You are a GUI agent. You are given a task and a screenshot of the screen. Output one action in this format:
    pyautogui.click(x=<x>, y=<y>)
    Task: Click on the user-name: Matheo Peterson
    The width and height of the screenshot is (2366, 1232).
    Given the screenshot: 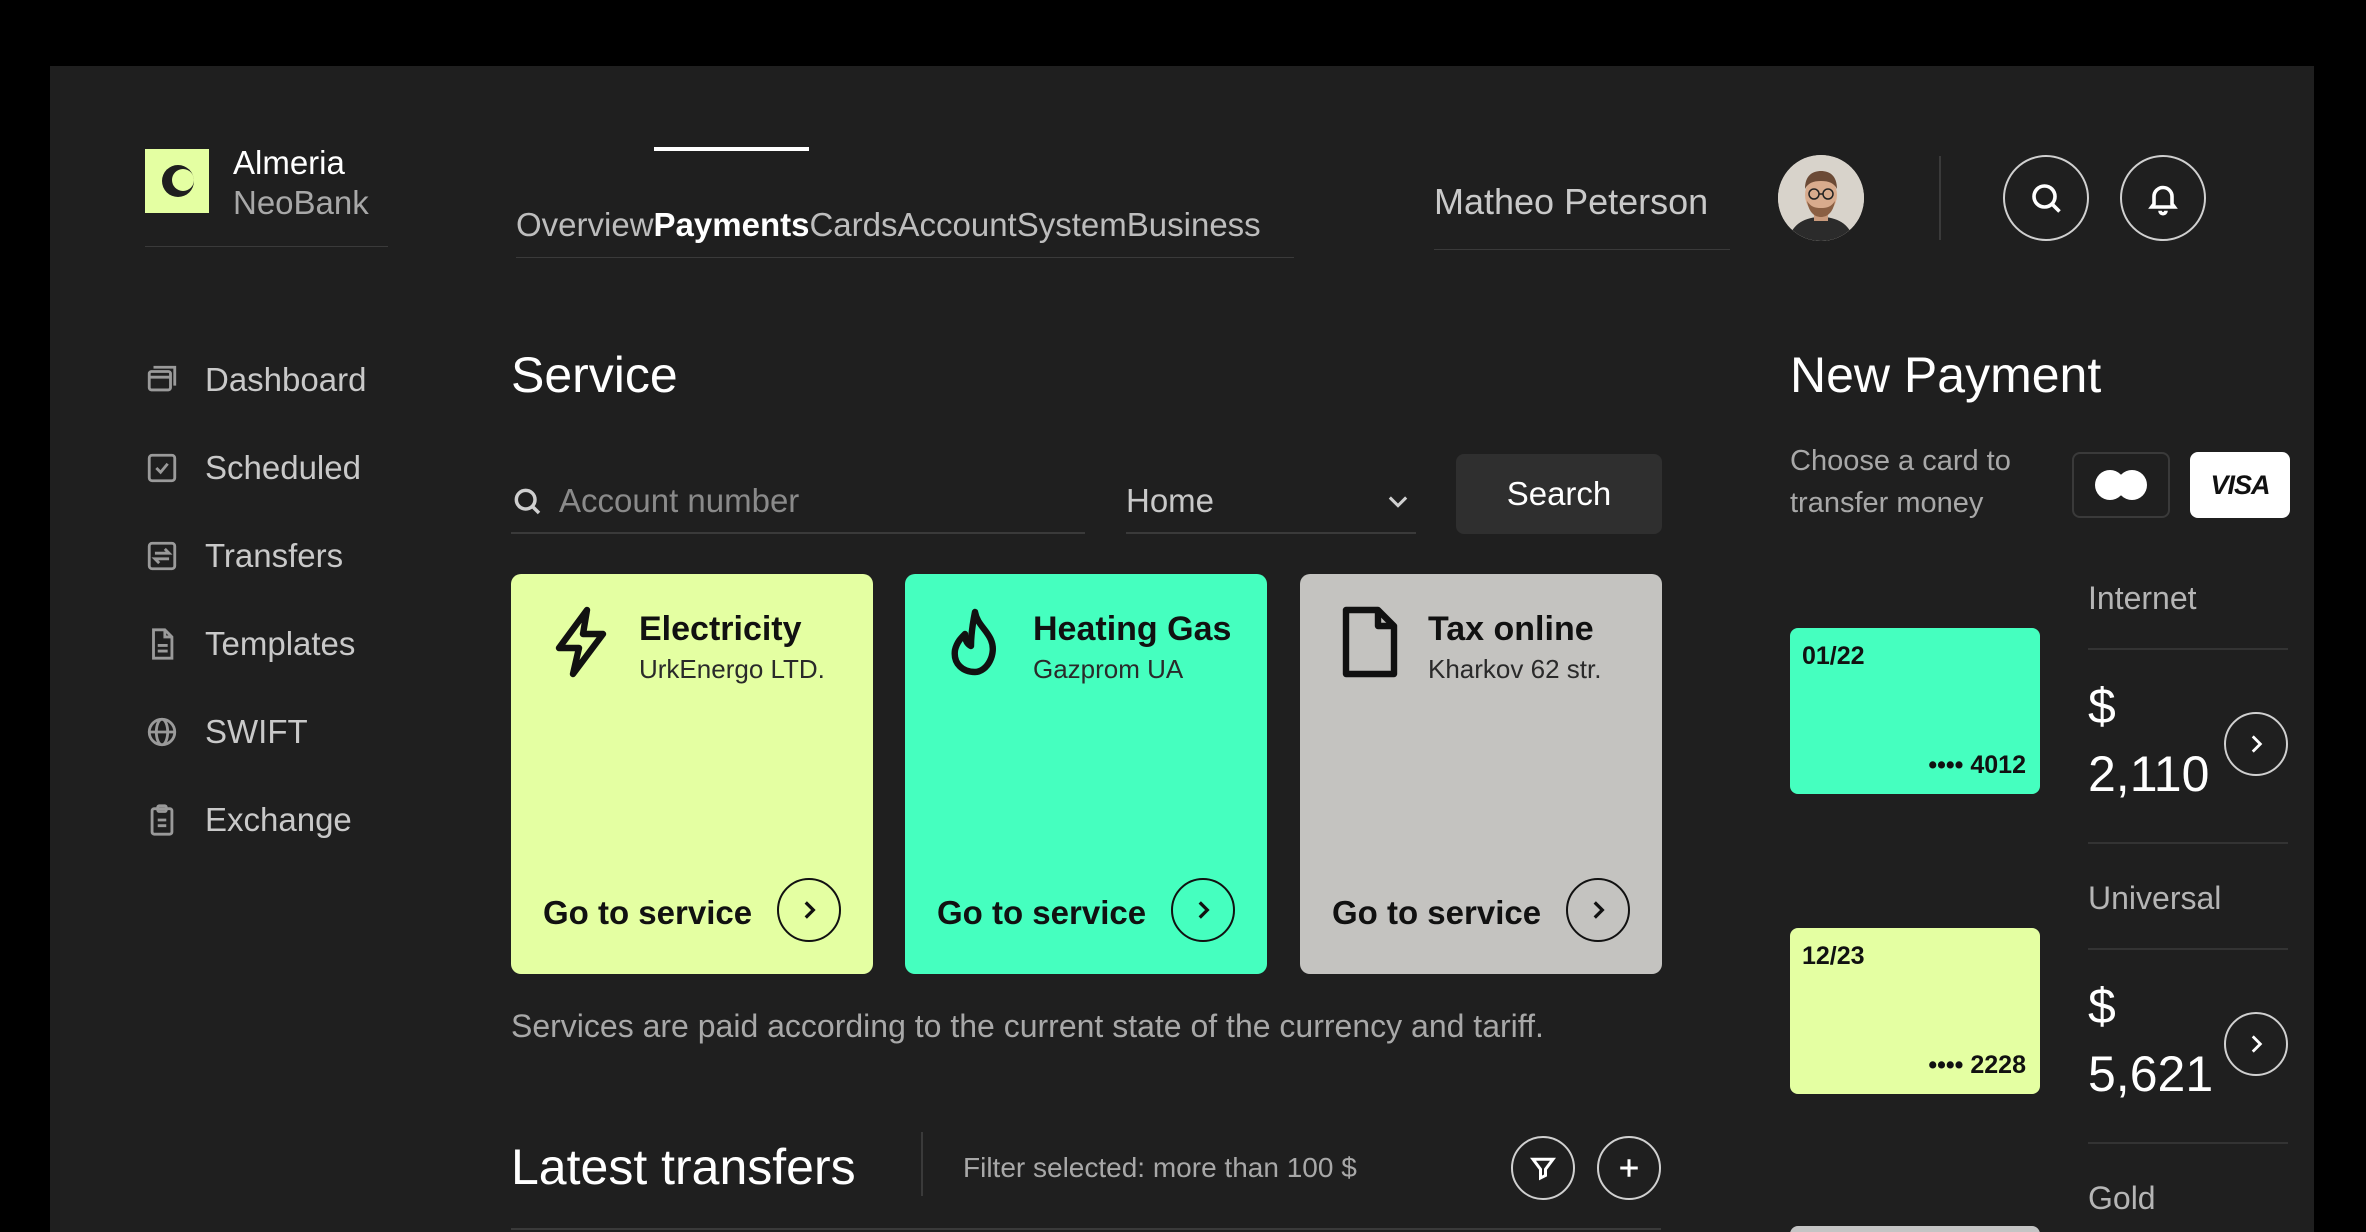 What is the action you would take?
    pyautogui.click(x=1582, y=211)
    